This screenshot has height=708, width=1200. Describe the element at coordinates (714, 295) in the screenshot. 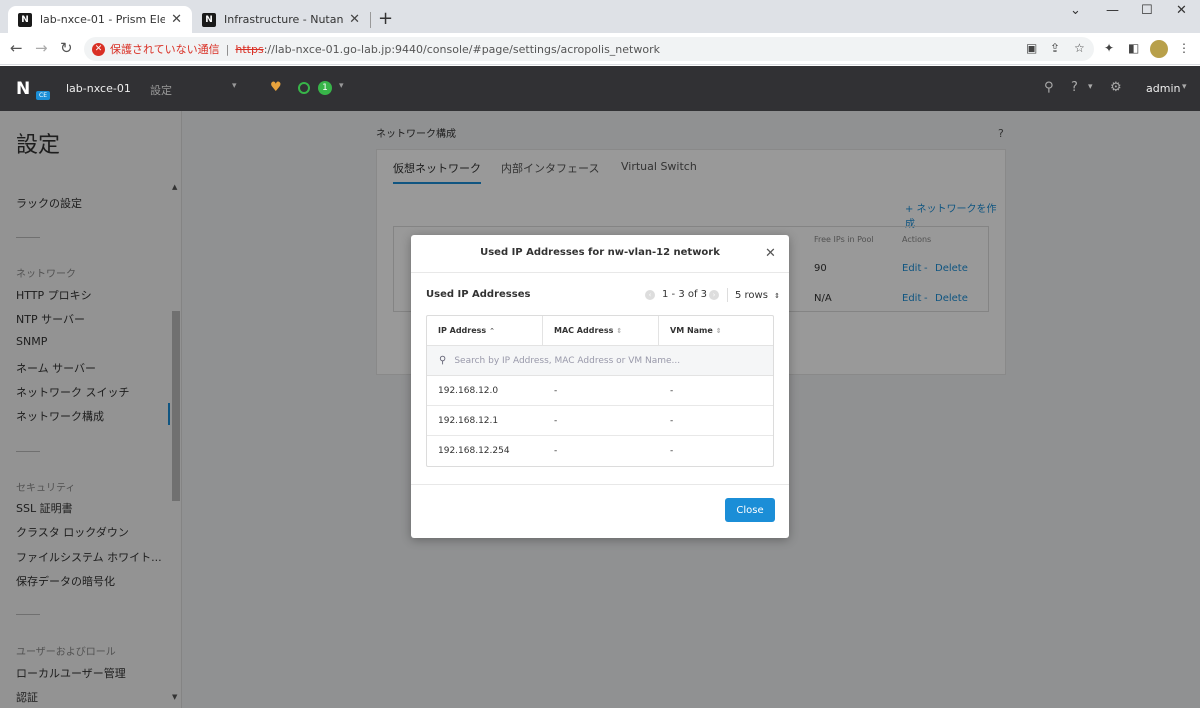

I see `next-page-icon: ›` at that location.